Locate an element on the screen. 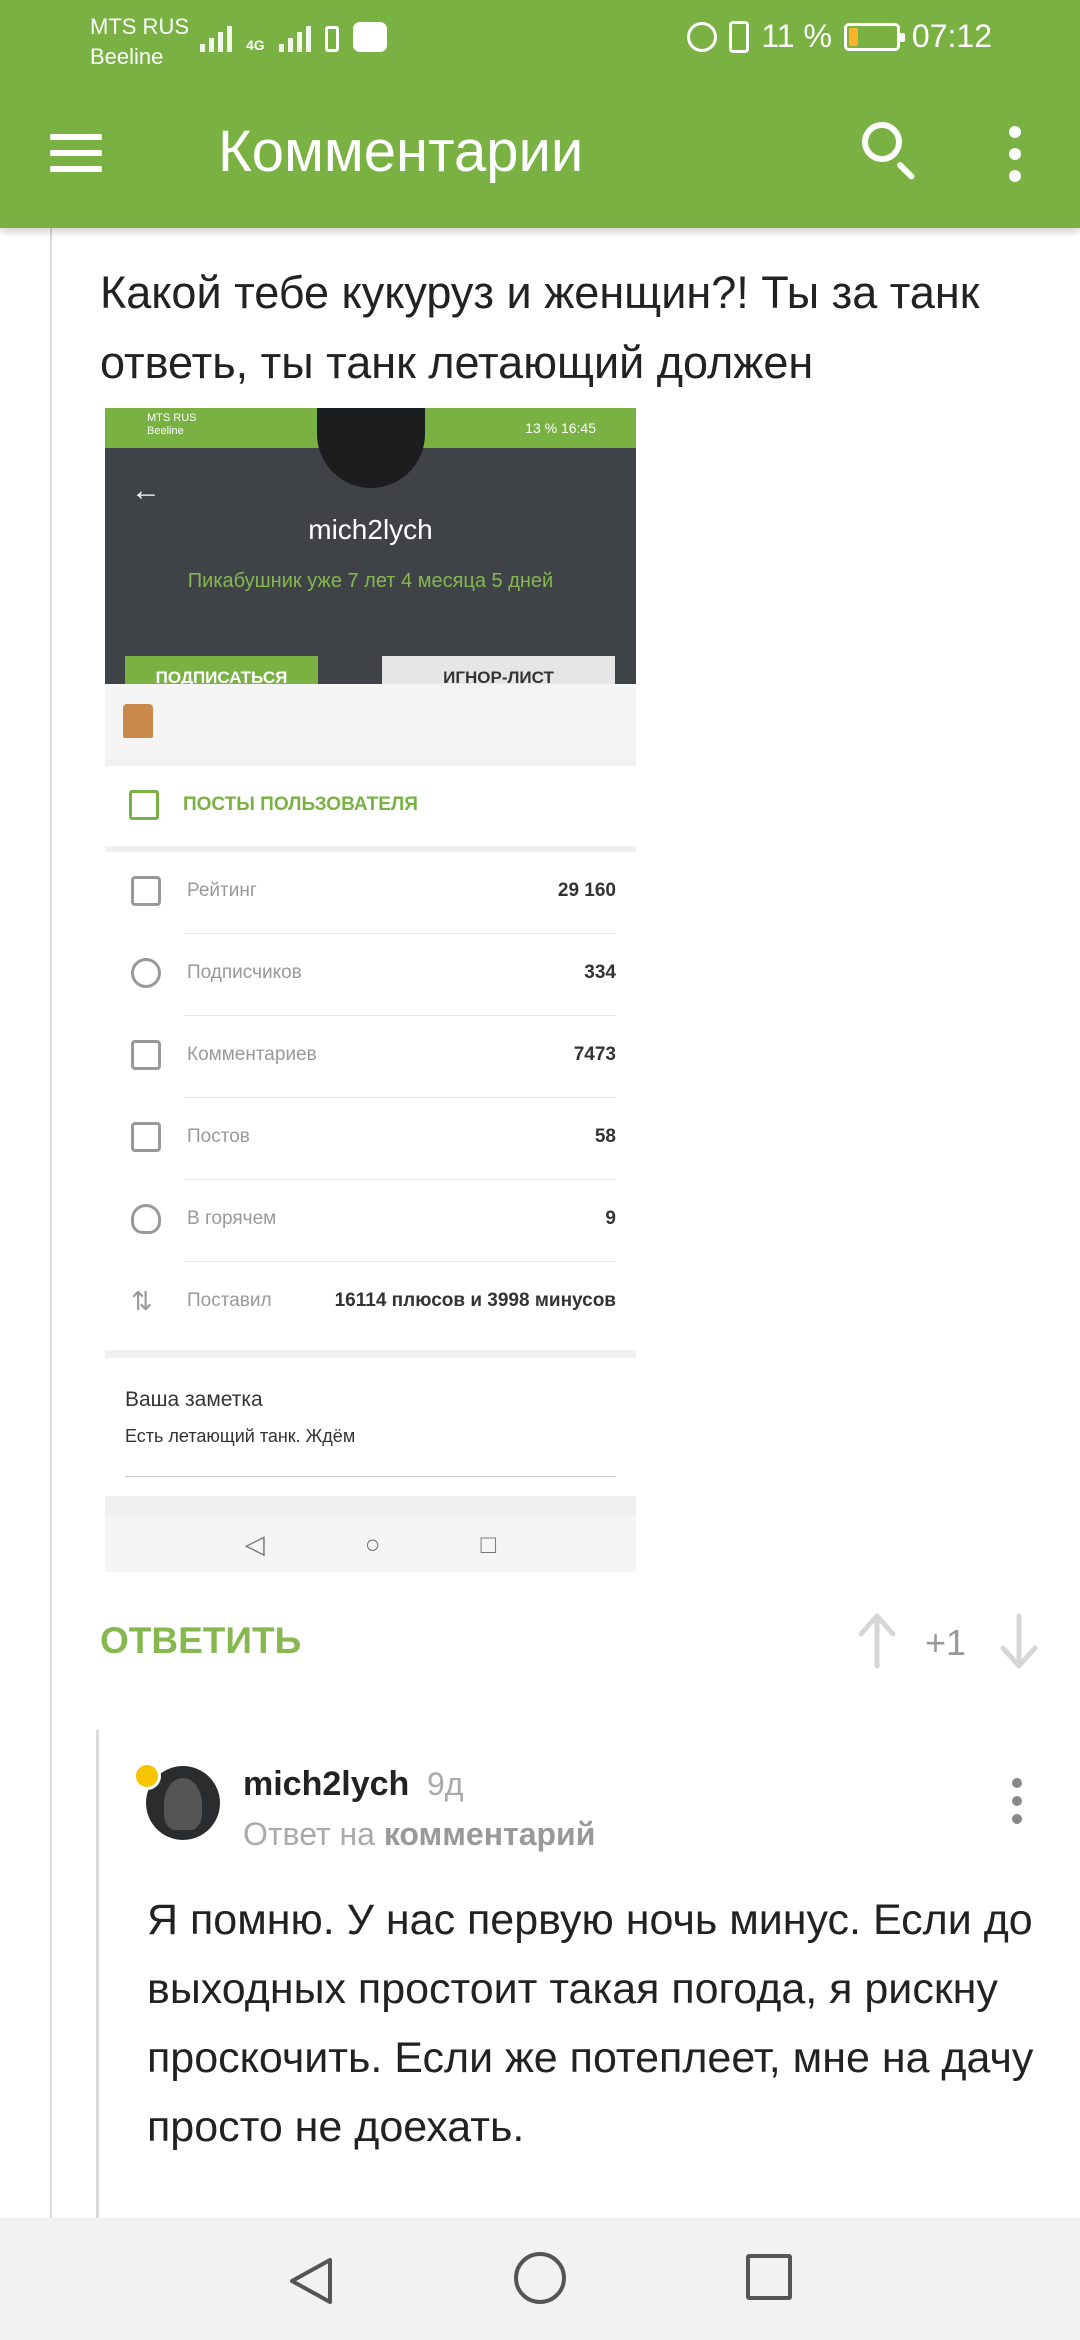 The height and width of the screenshot is (2340, 1080). status-left-icons: 4G is located at coordinates (293, 37).